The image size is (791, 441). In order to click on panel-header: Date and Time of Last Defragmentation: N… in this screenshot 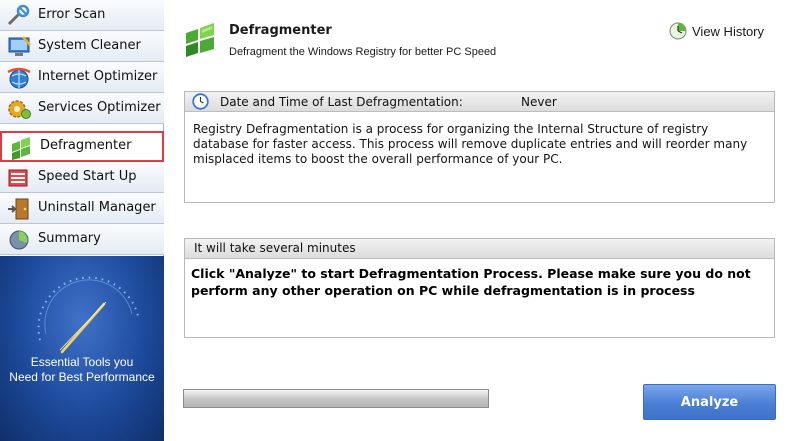, I will do `click(479, 102)`.